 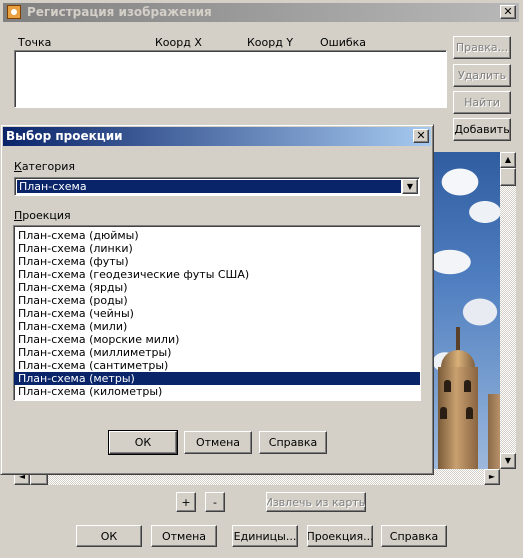 What do you see at coordinates (466, 310) in the screenshot?
I see `image-preview` at bounding box center [466, 310].